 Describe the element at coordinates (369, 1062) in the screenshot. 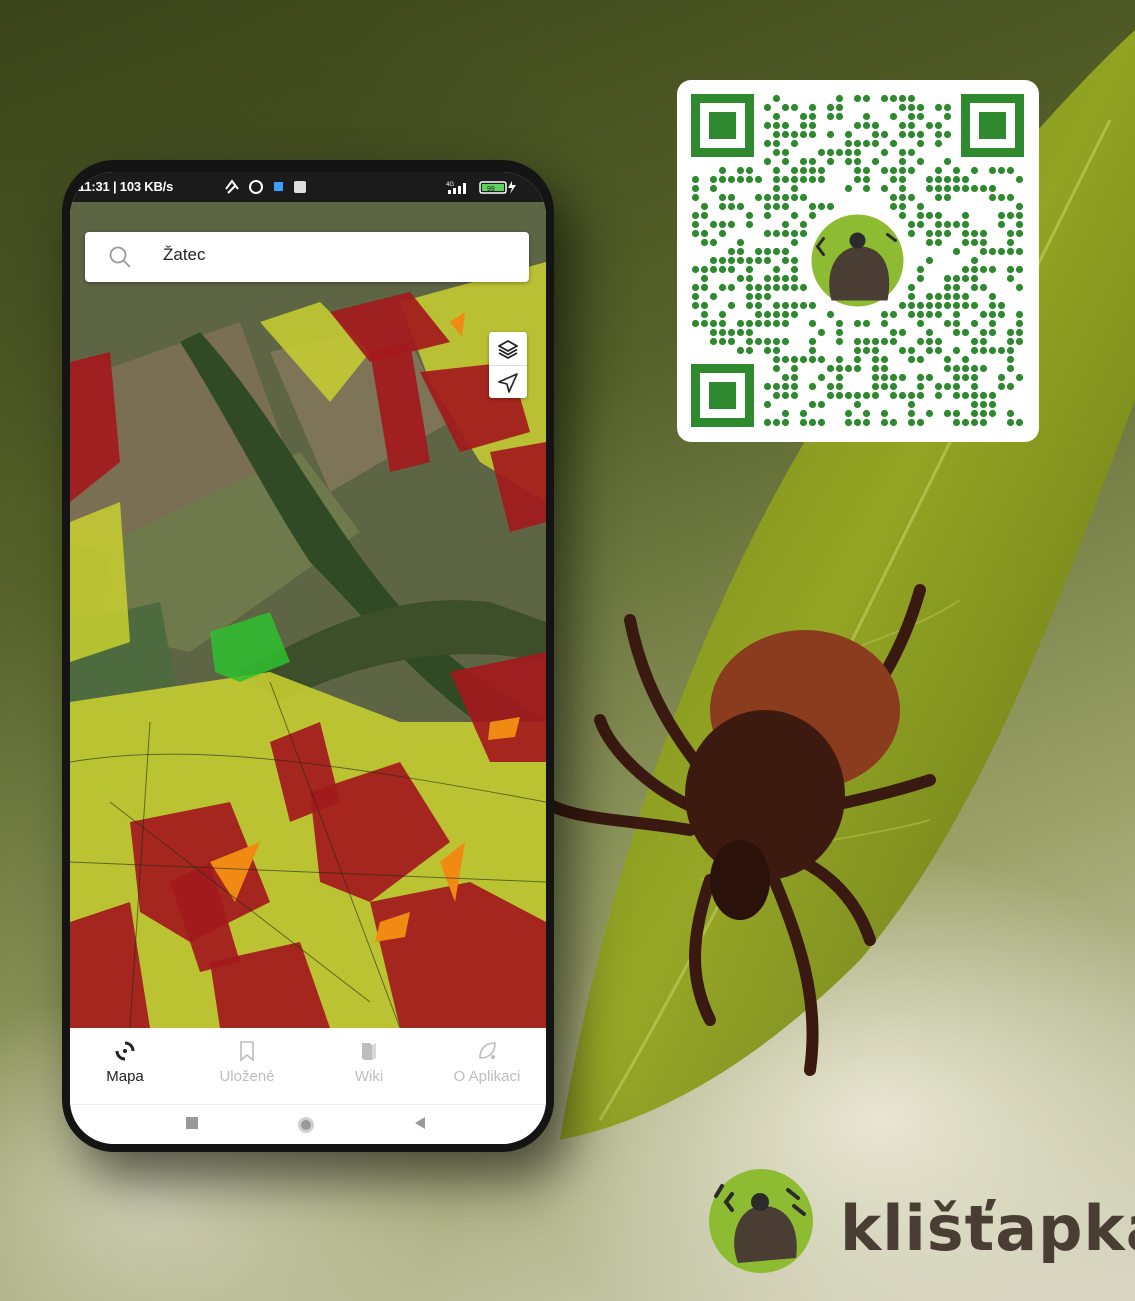

I see `nav-item-wiki: Wiki` at that location.